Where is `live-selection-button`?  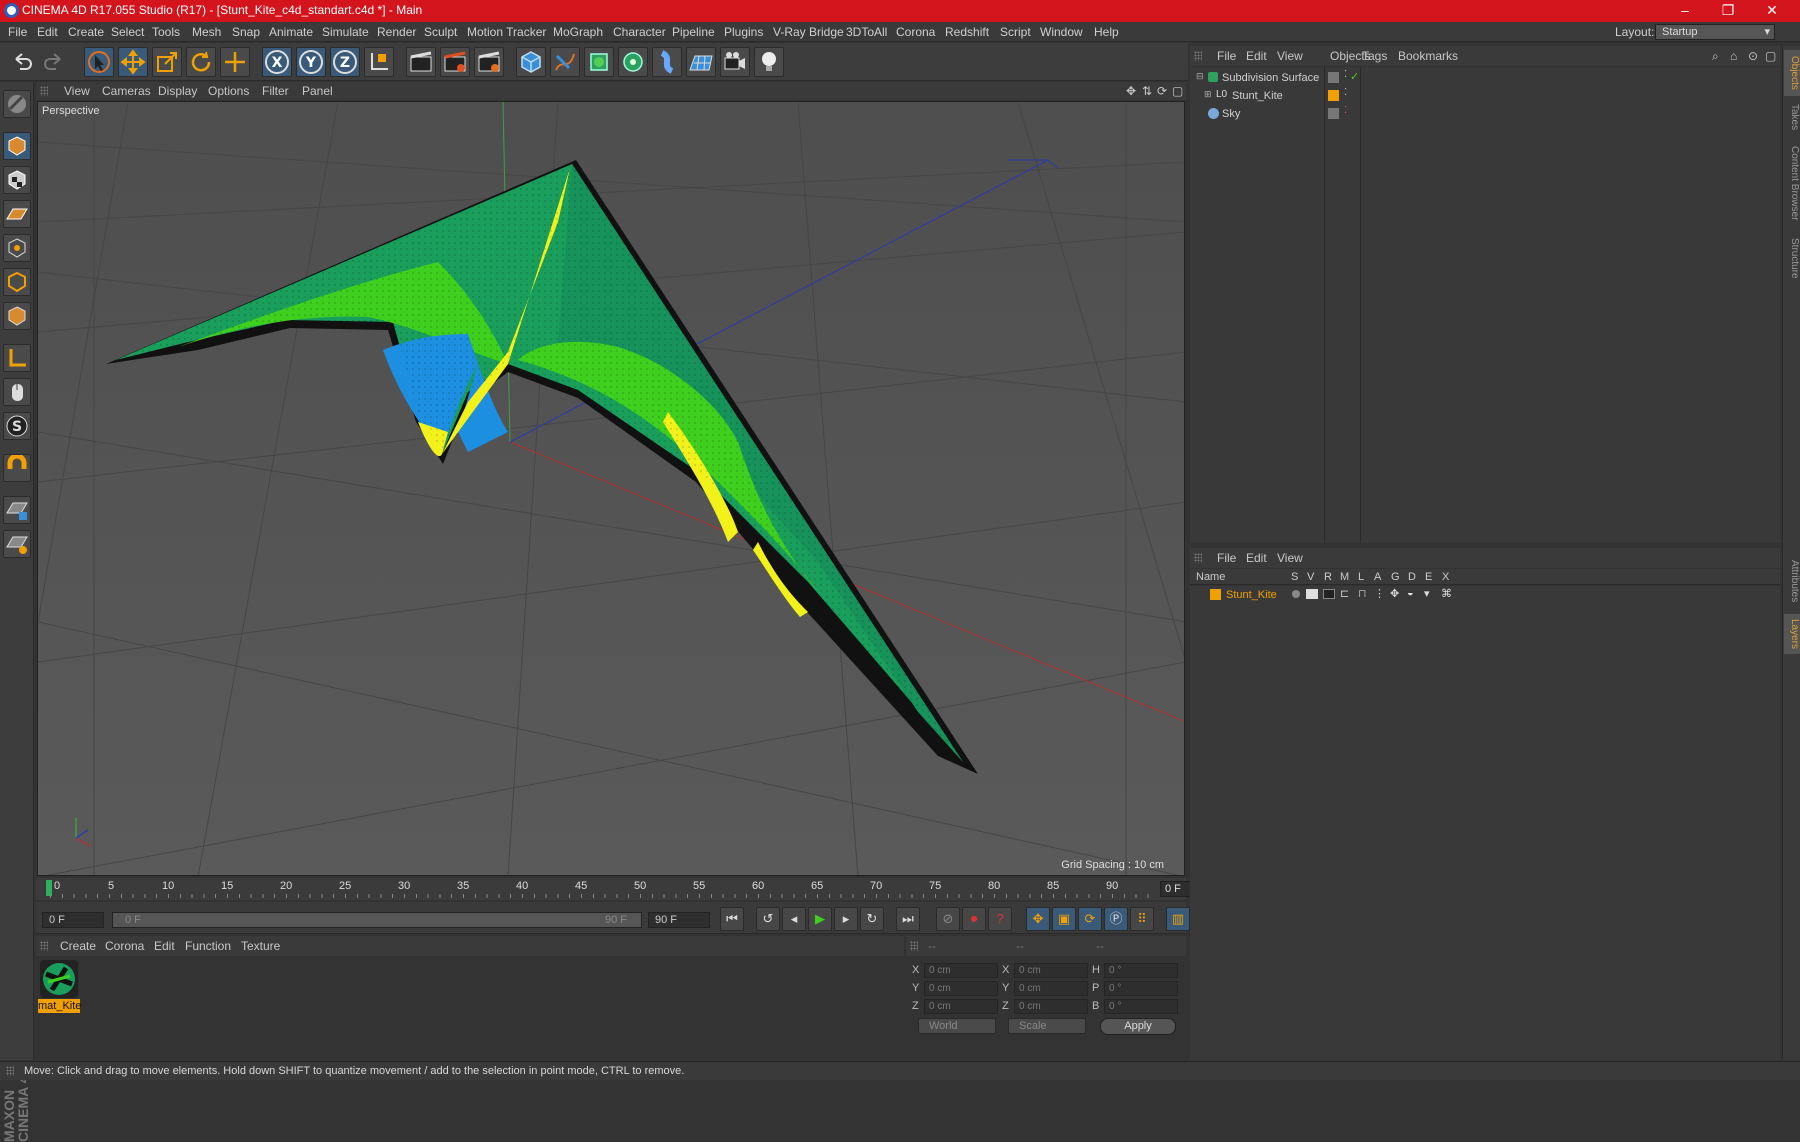 live-selection-button is located at coordinates (99, 62).